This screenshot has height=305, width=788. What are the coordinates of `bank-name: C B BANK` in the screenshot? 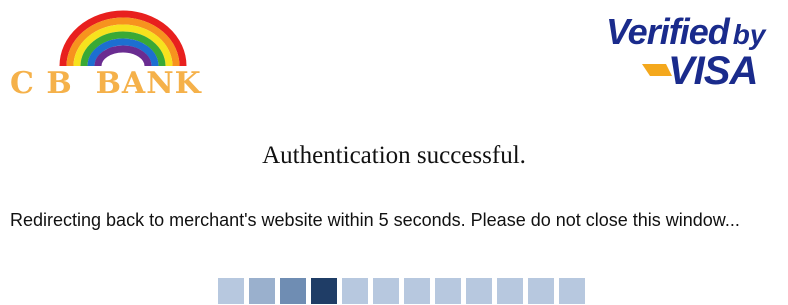 It's located at (106, 83).